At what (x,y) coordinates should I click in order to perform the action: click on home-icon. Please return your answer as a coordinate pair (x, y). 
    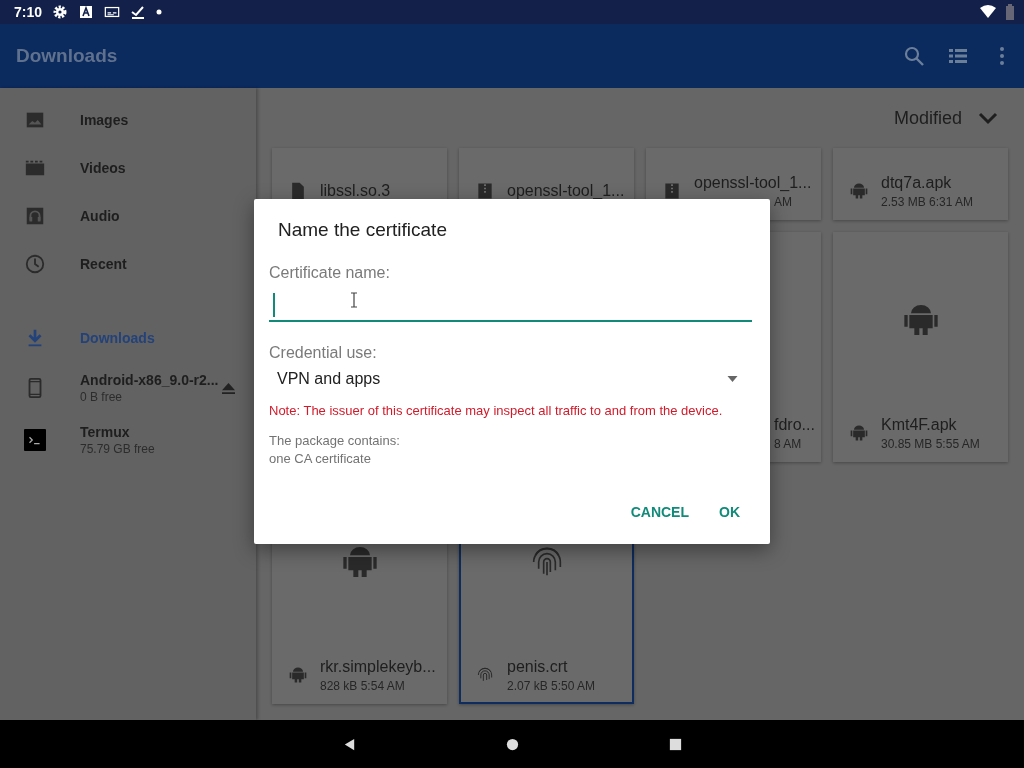
    Looking at the image, I should click on (512, 744).